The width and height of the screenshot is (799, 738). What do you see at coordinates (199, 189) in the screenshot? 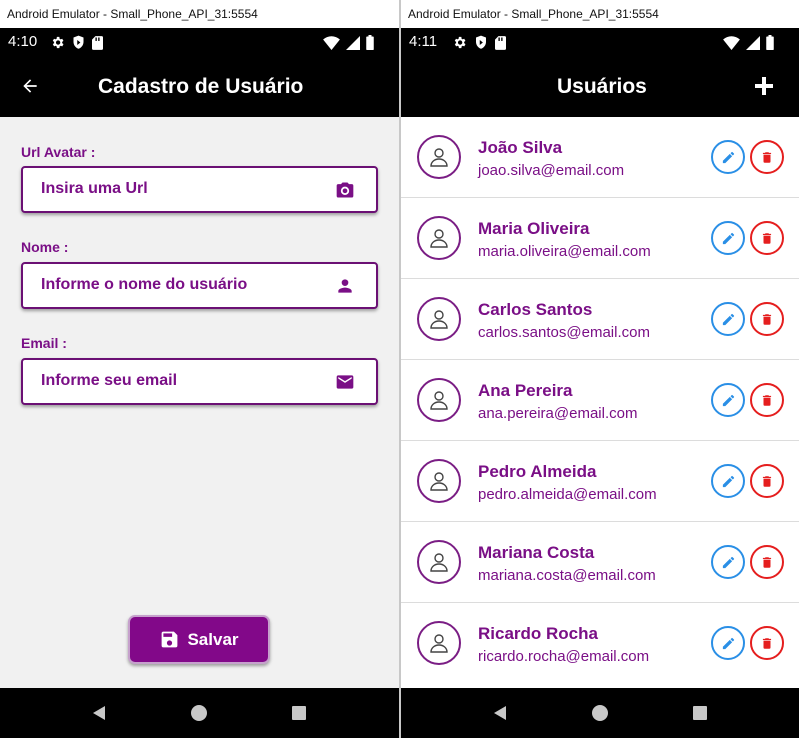
I see `avatar-url-input: Insira uma Url` at bounding box center [199, 189].